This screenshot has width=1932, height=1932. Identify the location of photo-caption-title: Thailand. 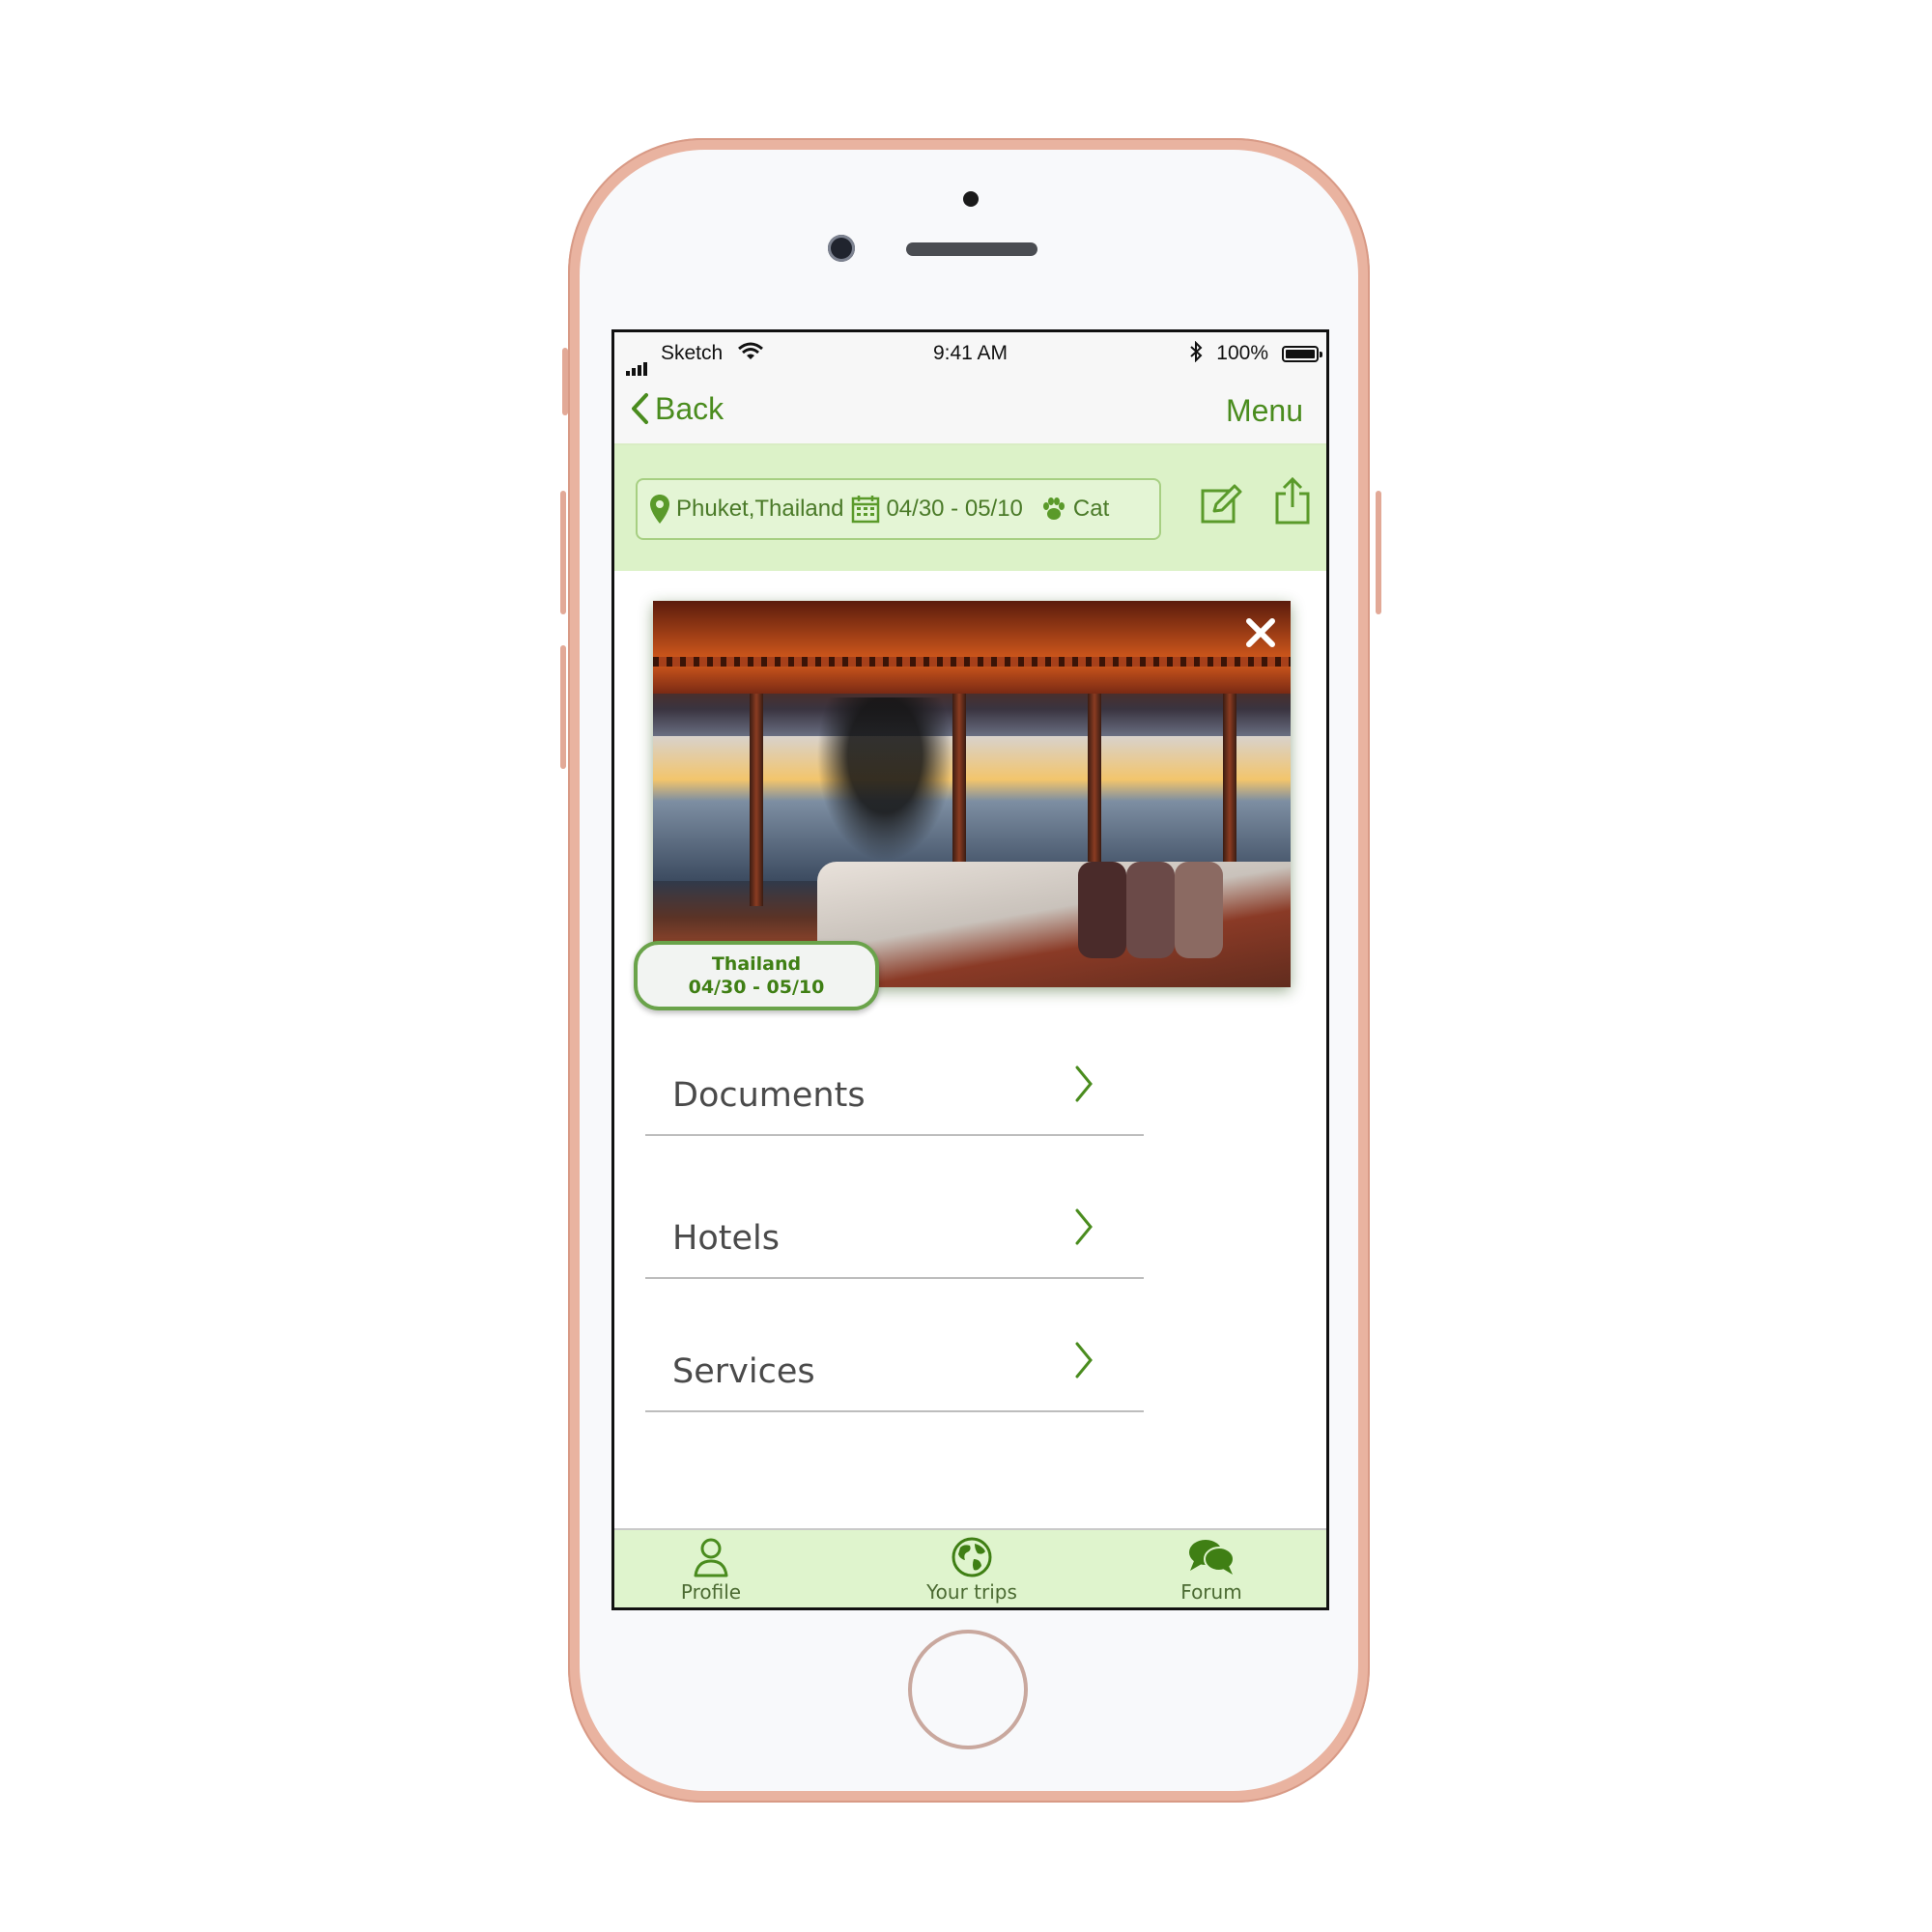
(756, 964).